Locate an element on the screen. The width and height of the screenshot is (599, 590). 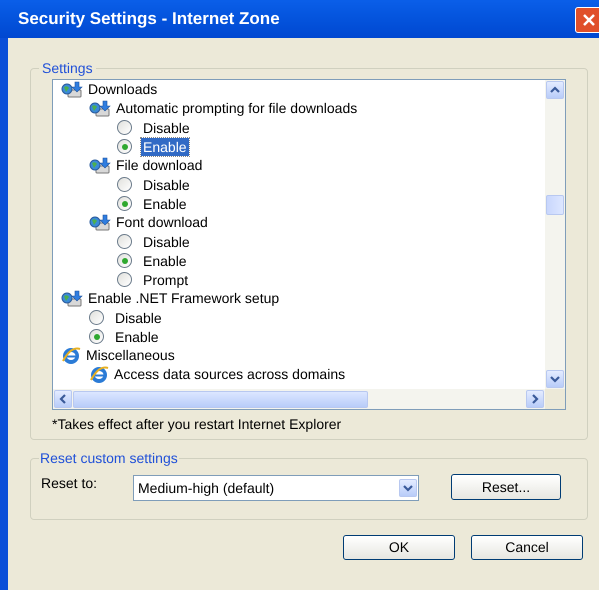
dialog-button: Cancel is located at coordinates (527, 547).